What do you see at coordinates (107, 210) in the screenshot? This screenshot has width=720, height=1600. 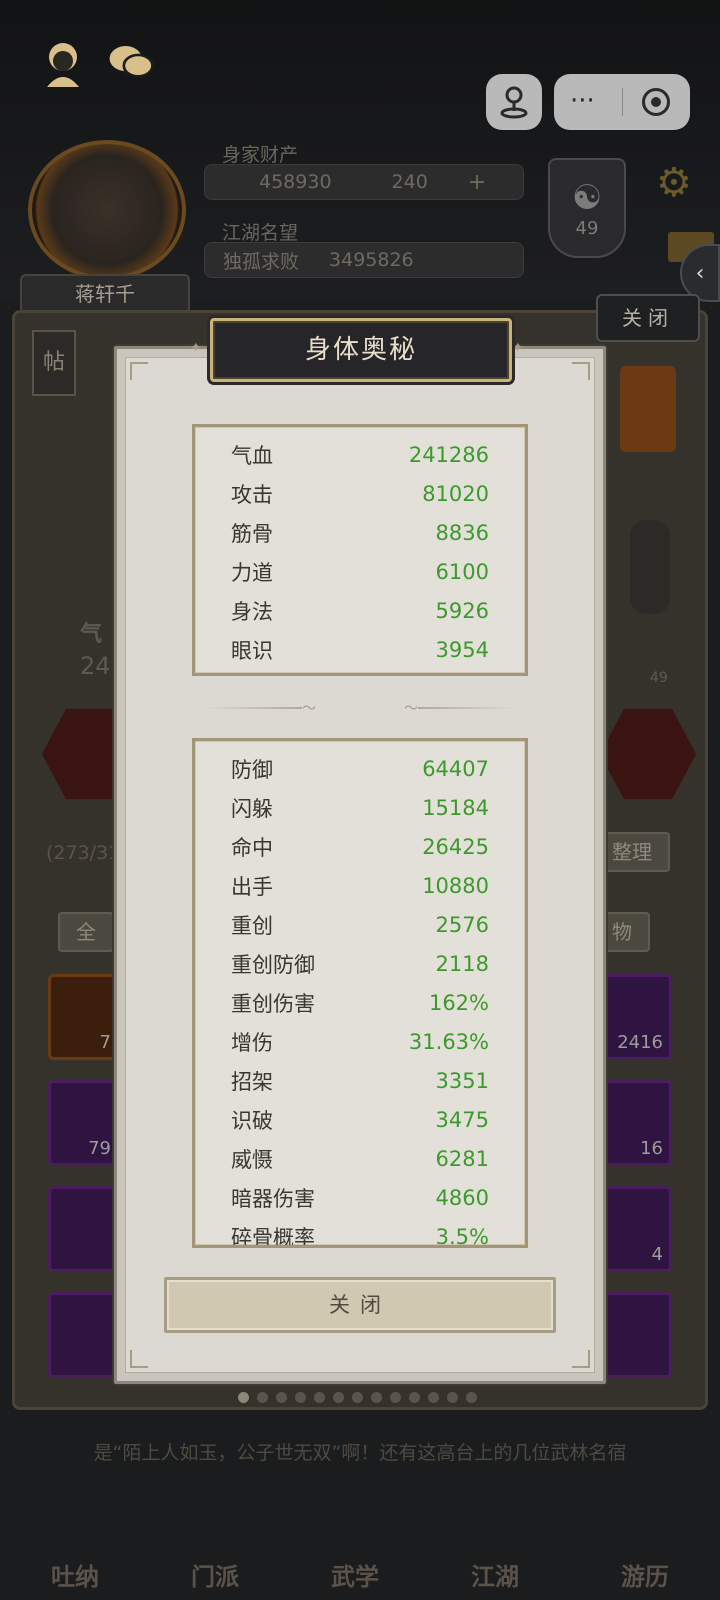 I see `player-avatar` at bounding box center [107, 210].